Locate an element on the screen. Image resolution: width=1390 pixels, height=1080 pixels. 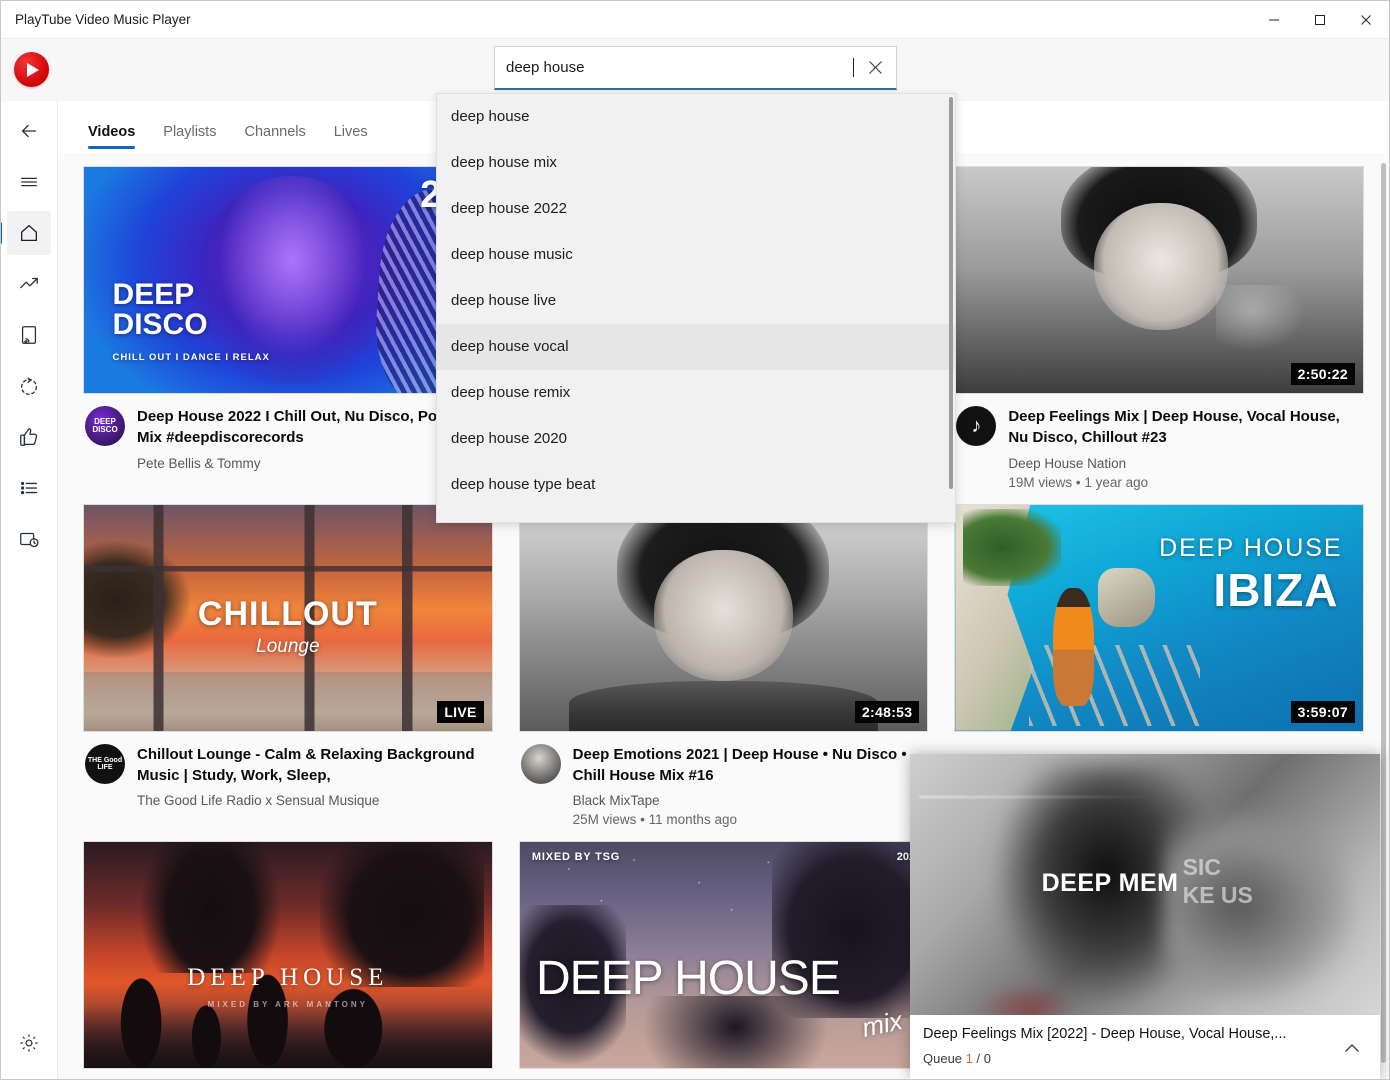
thumbnail-overlay-subtitle: MIXED BY ARK MANTONY is located at coordinates (287, 1005).